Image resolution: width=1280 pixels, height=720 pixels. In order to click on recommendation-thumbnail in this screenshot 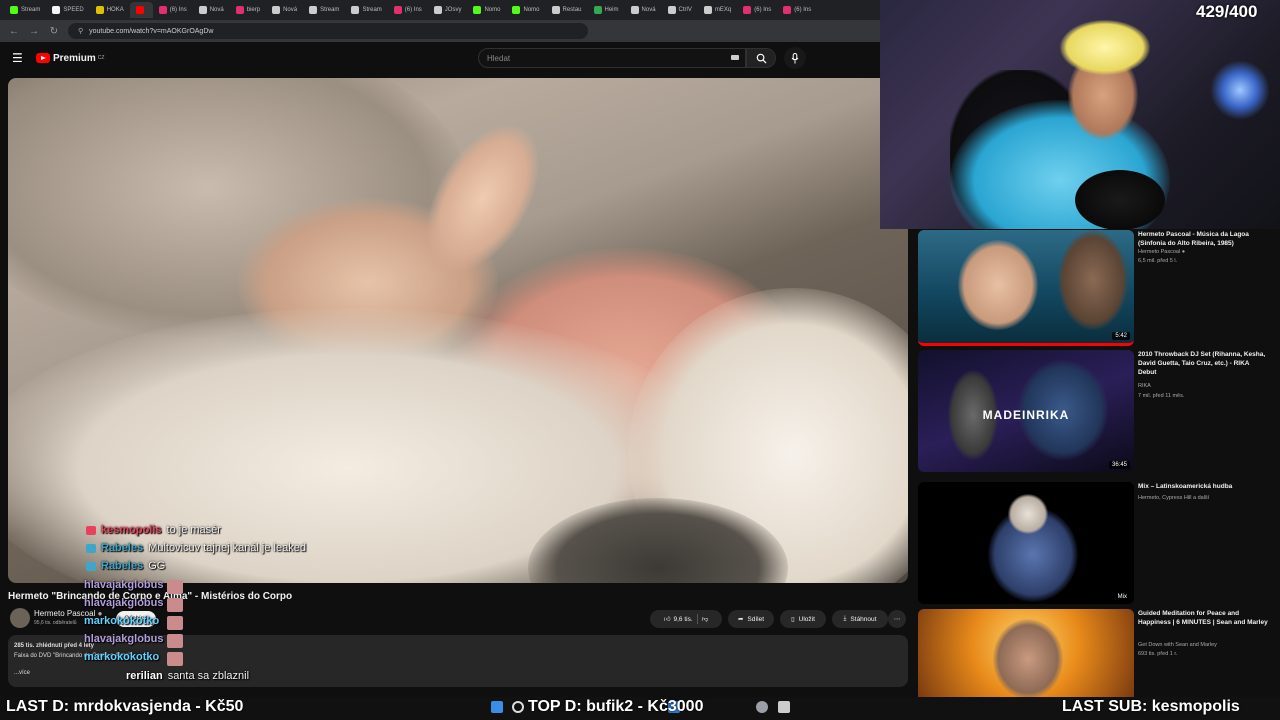, I will do `click(1026, 653)`.